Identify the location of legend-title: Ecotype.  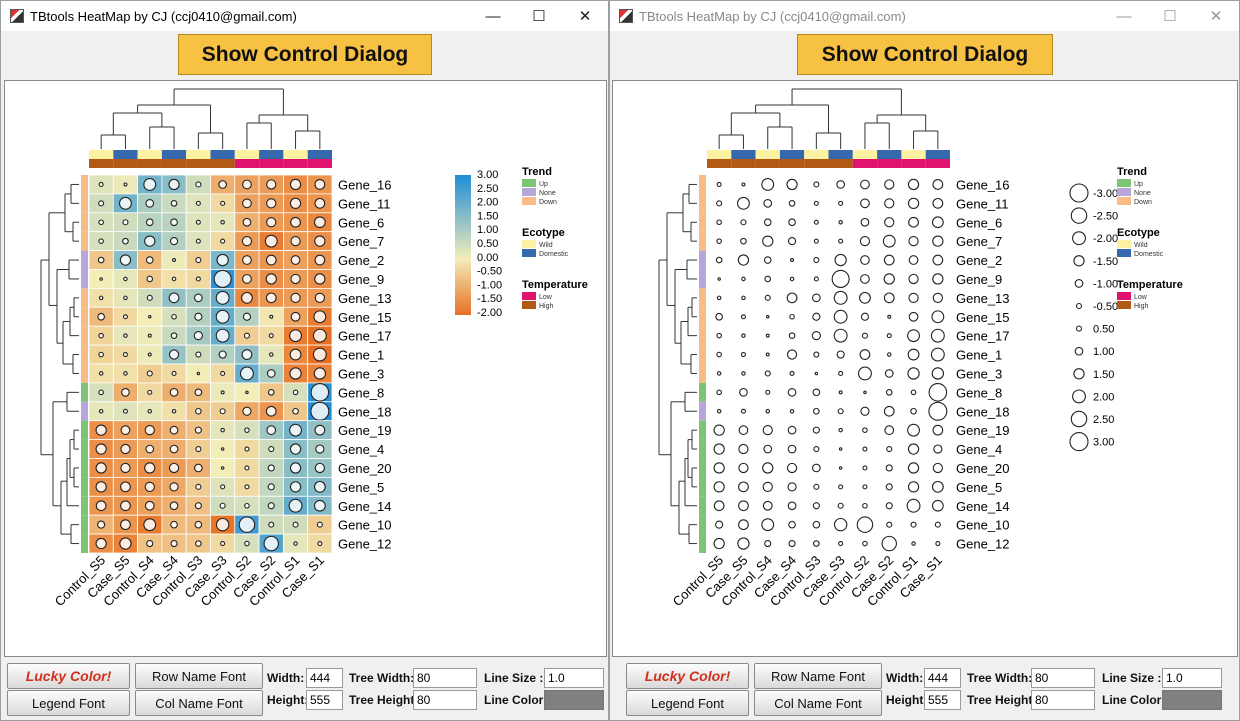
(543, 233).